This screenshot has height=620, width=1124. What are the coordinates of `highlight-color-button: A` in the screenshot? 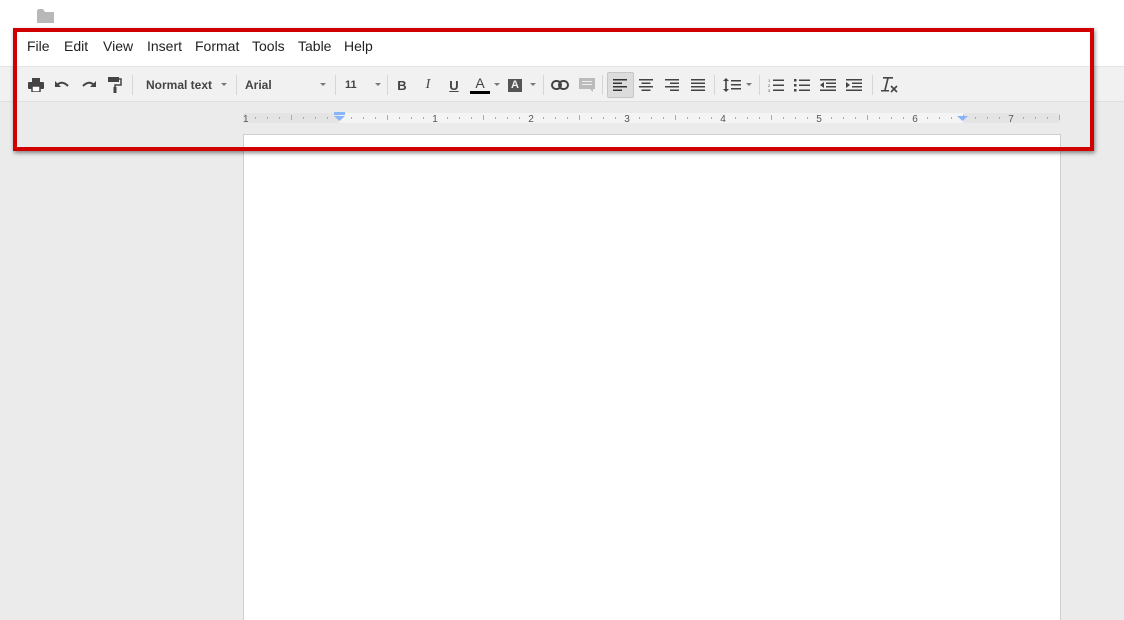 It's located at (515, 85).